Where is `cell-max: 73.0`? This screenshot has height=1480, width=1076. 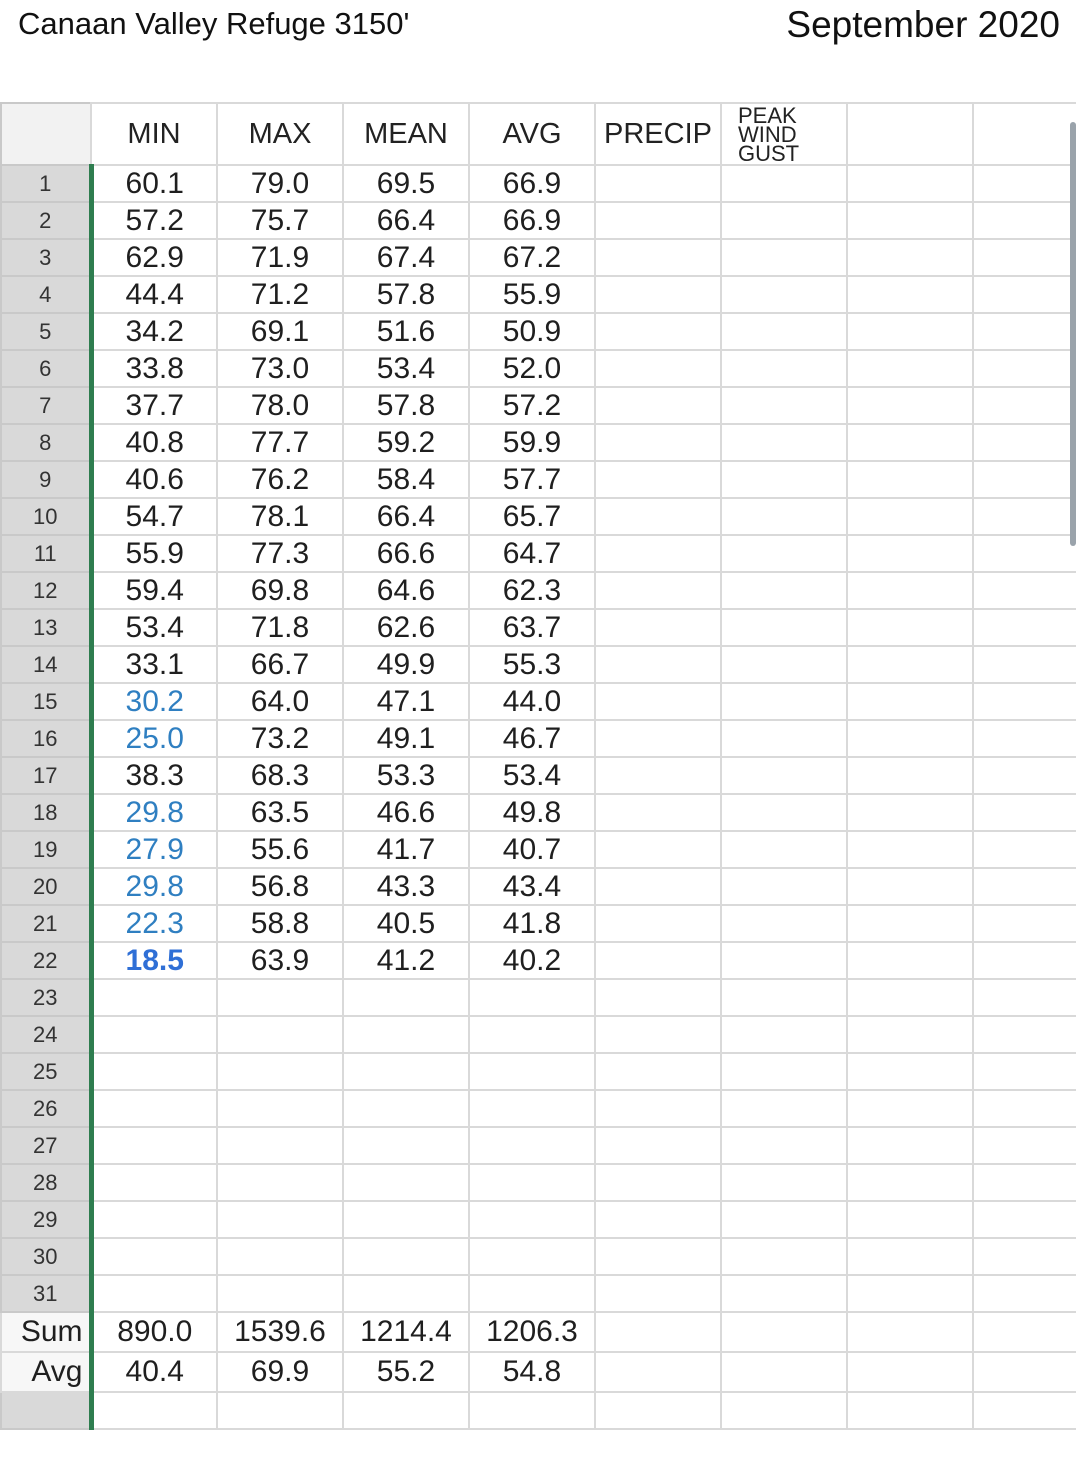
cell-max: 73.0 is located at coordinates (280, 368).